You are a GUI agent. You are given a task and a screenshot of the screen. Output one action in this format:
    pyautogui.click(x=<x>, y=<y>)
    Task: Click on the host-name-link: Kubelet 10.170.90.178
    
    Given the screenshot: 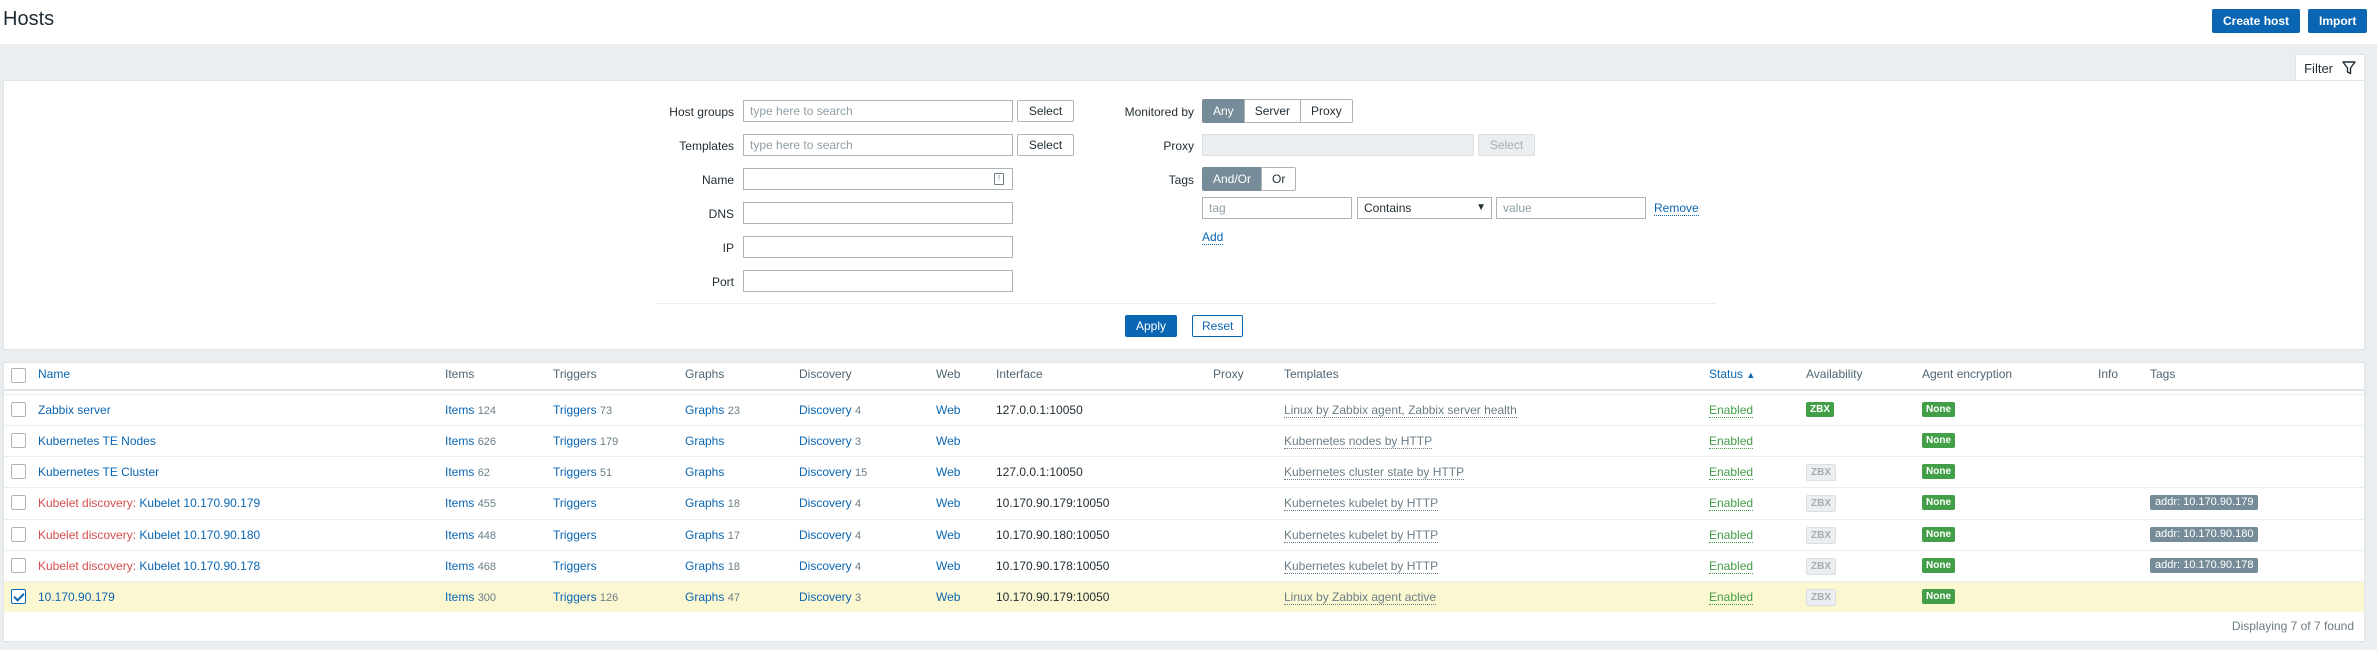 What is the action you would take?
    pyautogui.click(x=199, y=566)
    